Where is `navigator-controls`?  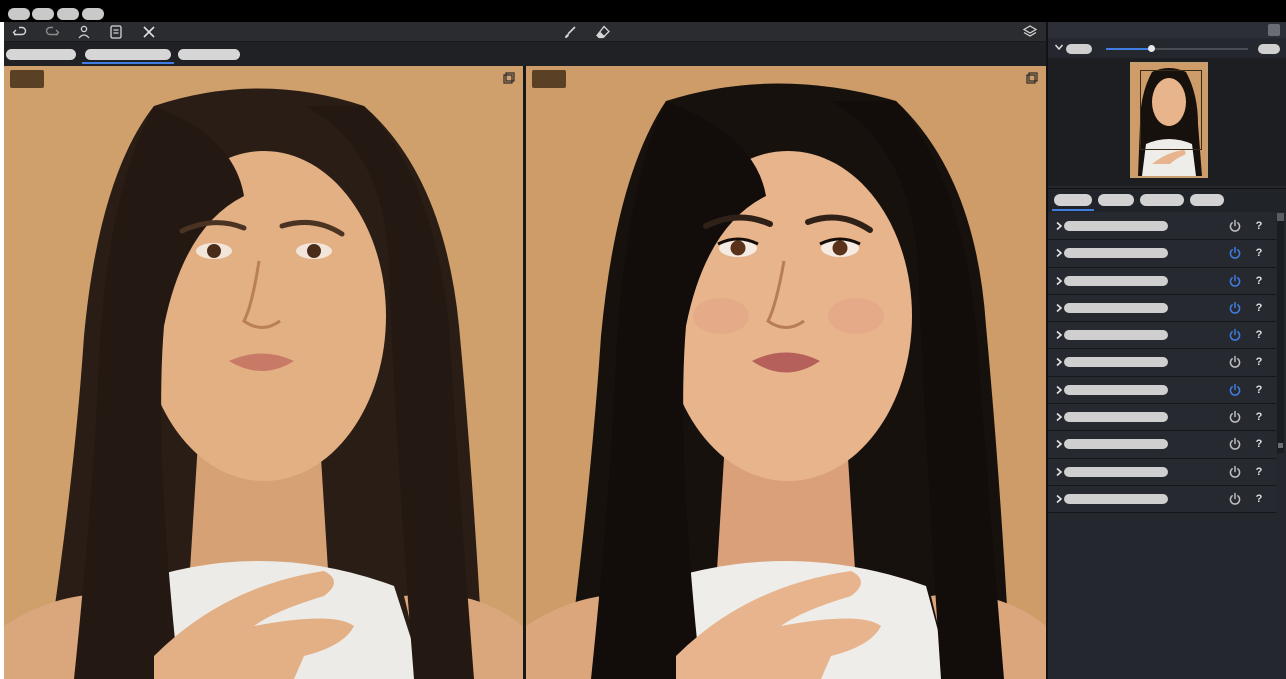 navigator-controls is located at coordinates (1167, 48).